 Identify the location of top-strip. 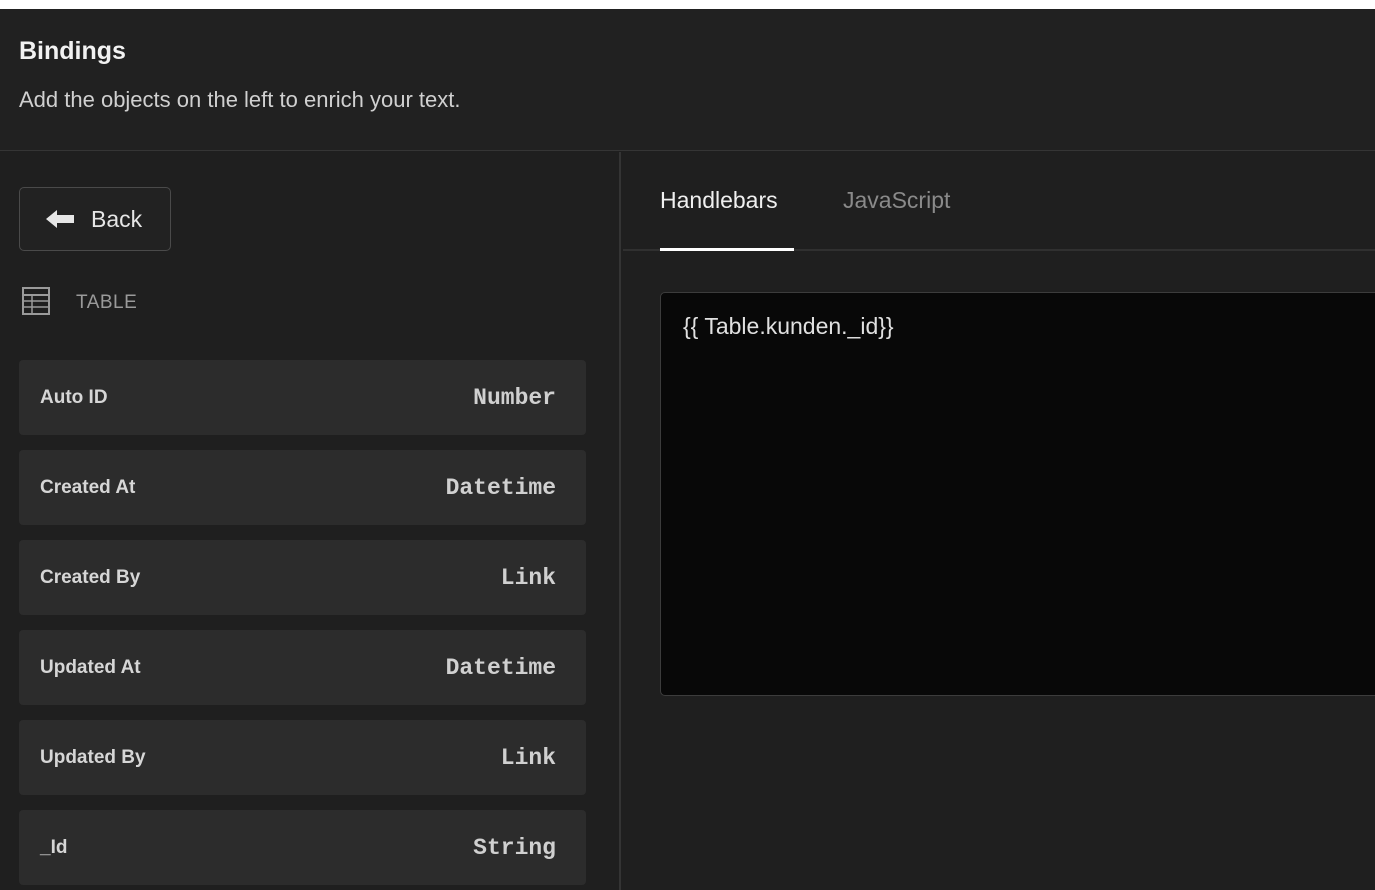
(687, 4).